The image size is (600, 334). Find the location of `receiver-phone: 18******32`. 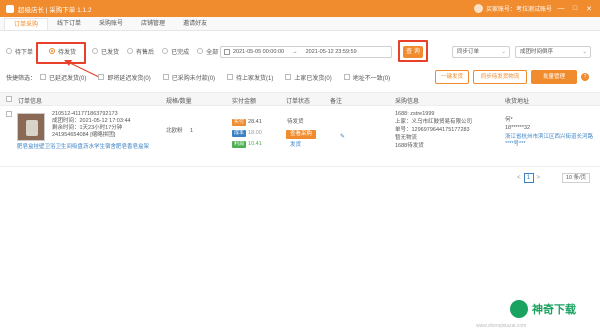

receiver-phone: 18******32 is located at coordinates (518, 128).